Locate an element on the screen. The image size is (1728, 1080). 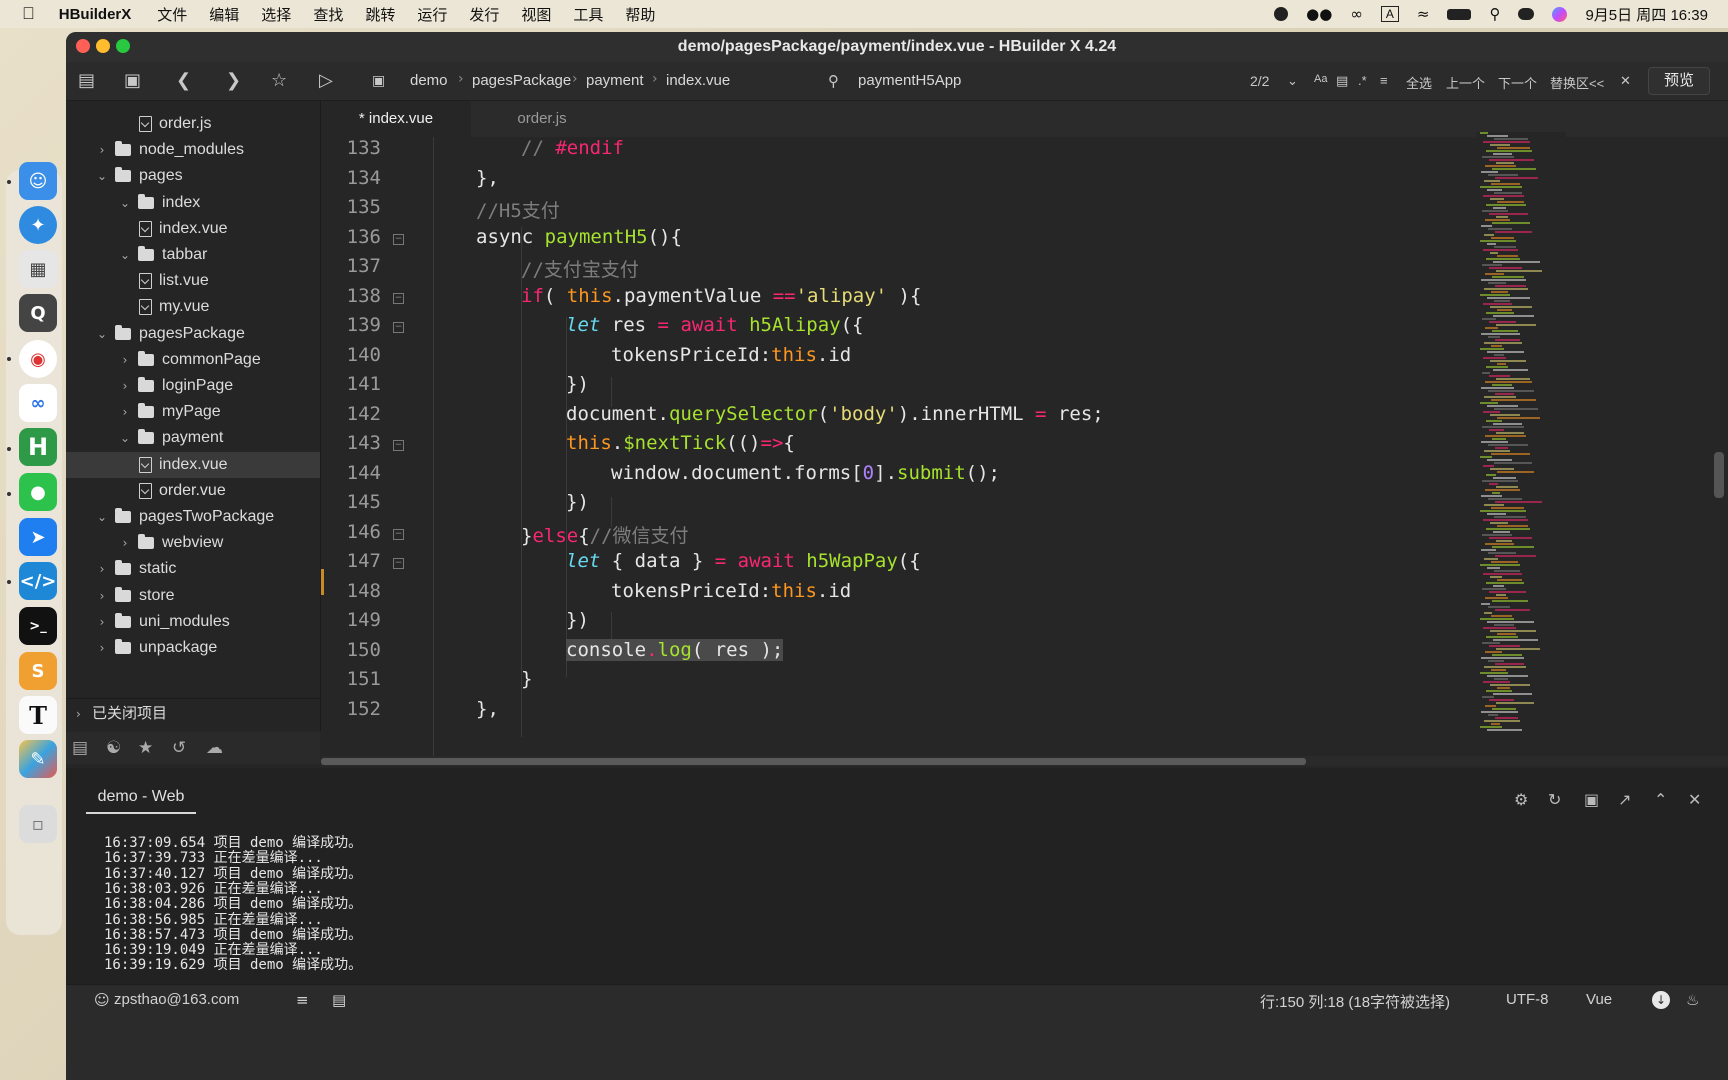
match-case-icon: Aa is located at coordinates (1320, 79).